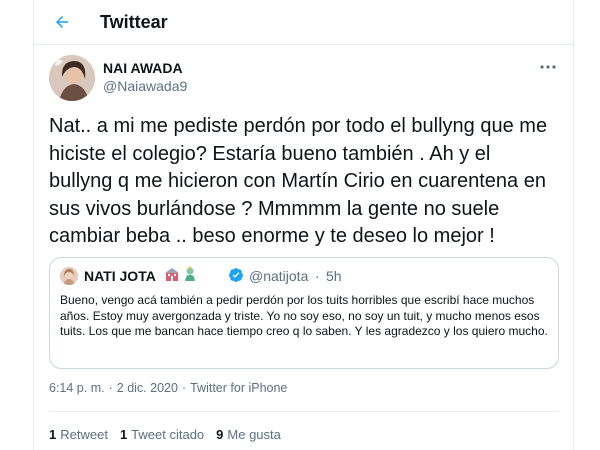 This screenshot has width=600, height=450. I want to click on quotes-count: 1, so click(123, 434).